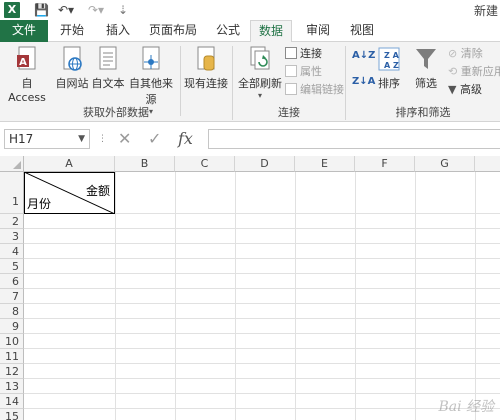 The width and height of the screenshot is (500, 420). Describe the element at coordinates (21, 139) in the screenshot. I see `name-box-value: H17` at that location.